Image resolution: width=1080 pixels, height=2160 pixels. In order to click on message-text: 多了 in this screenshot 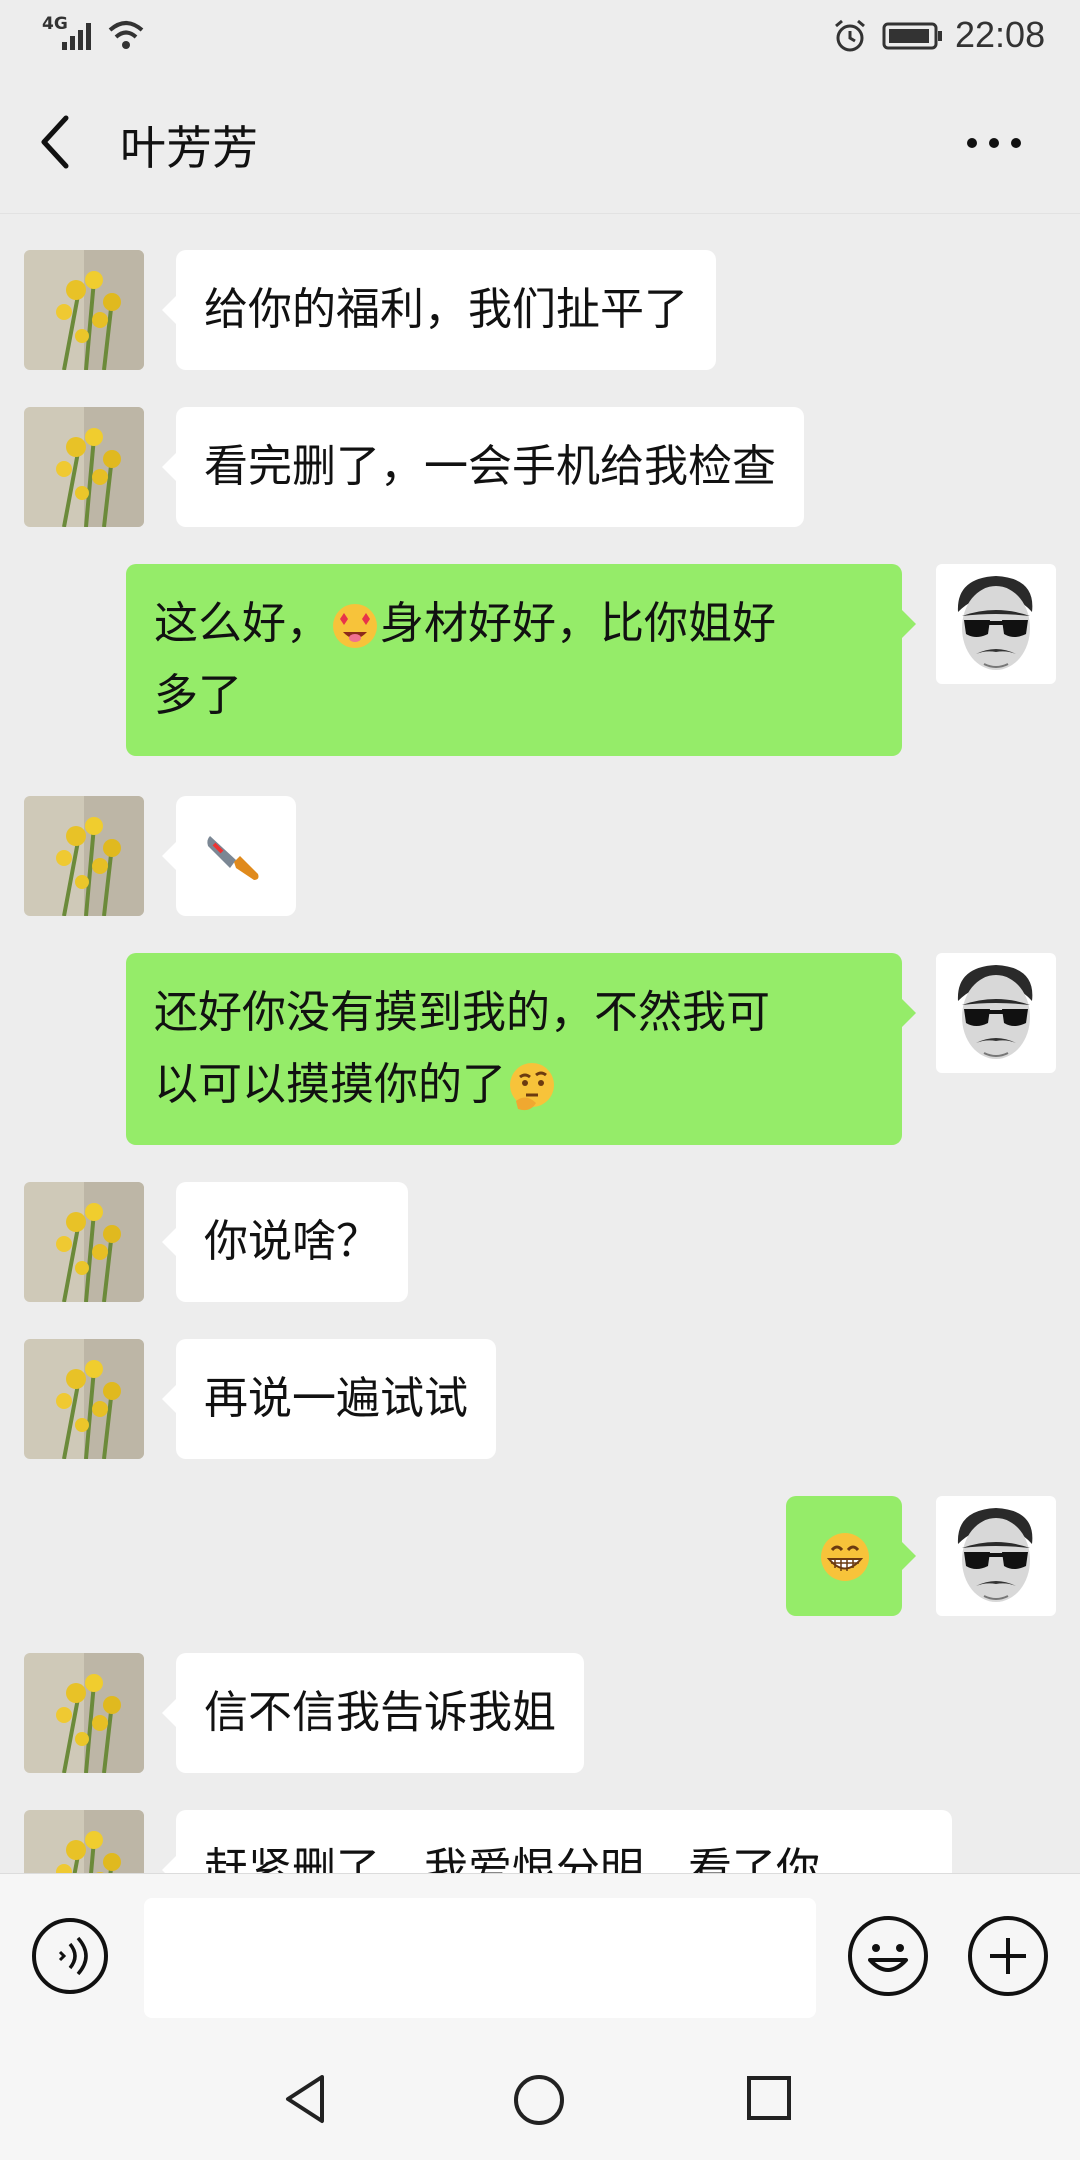, I will do `click(198, 695)`.